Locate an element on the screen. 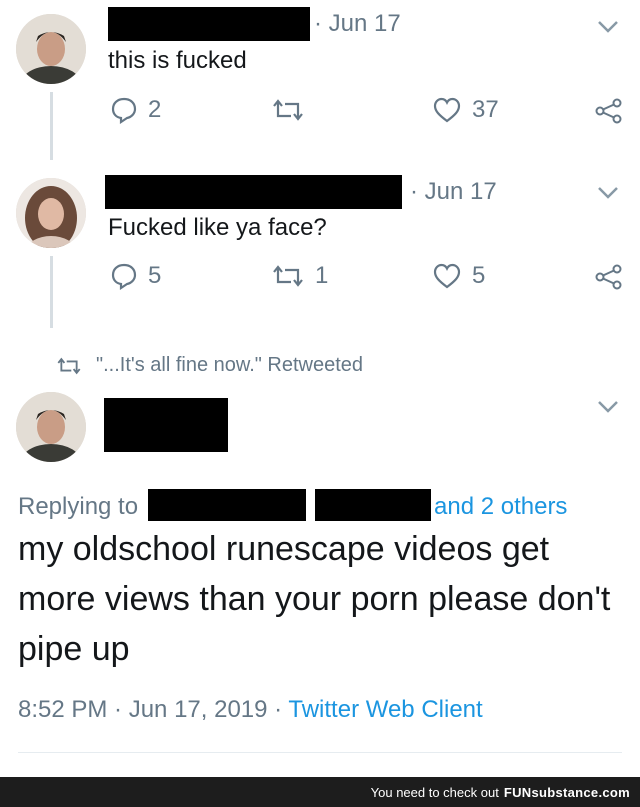  watermark-footer: You need to check out FUNsubstance.com is located at coordinates (320, 792).